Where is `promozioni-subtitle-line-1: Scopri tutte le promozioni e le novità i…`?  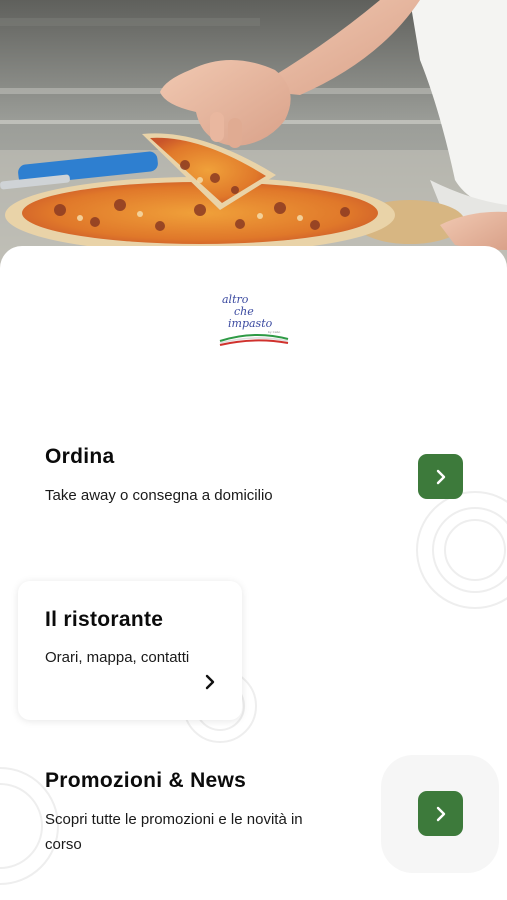
promozioni-subtitle-line-1: Scopri tutte le promozioni e le novità i… is located at coordinates (174, 819).